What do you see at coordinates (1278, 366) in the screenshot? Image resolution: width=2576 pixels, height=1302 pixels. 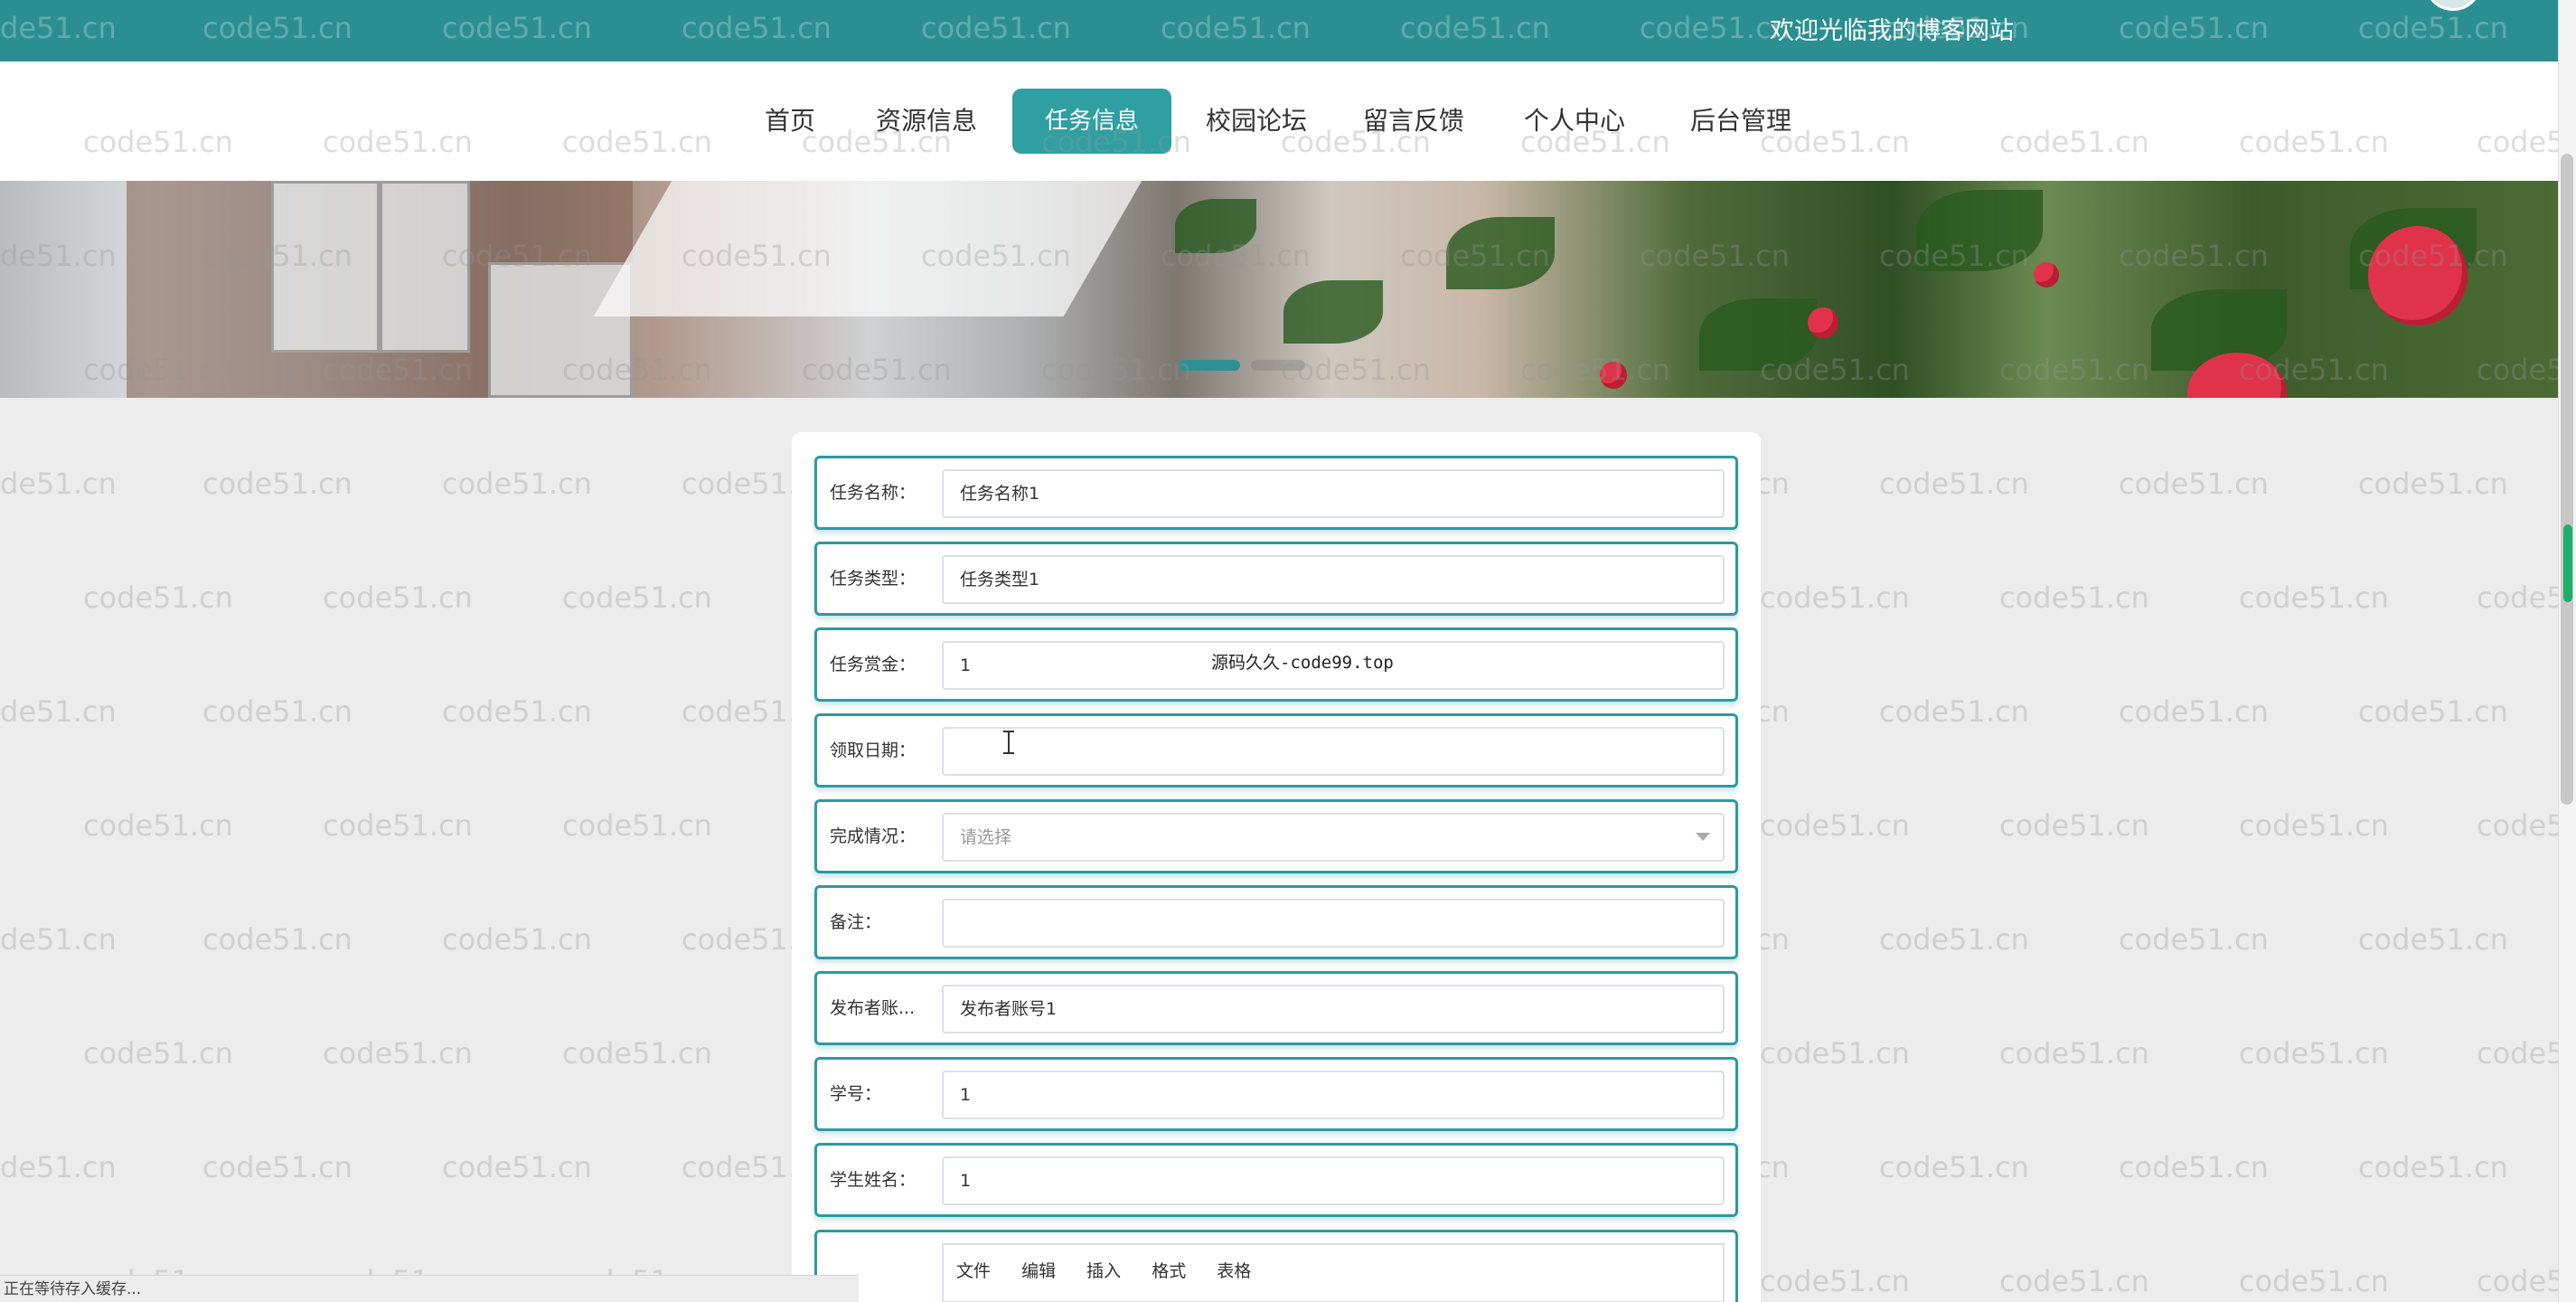 I see `carousel-indicator` at bounding box center [1278, 366].